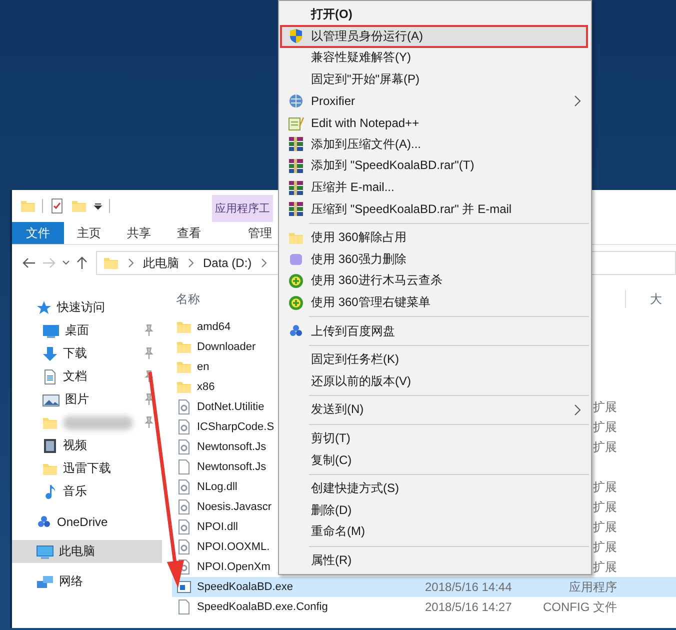  I want to click on file-name: en, so click(203, 367).